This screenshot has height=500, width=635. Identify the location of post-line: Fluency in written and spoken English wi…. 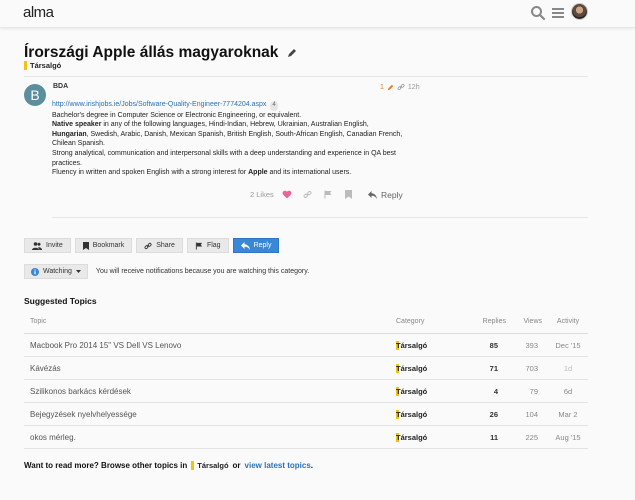
(202, 173).